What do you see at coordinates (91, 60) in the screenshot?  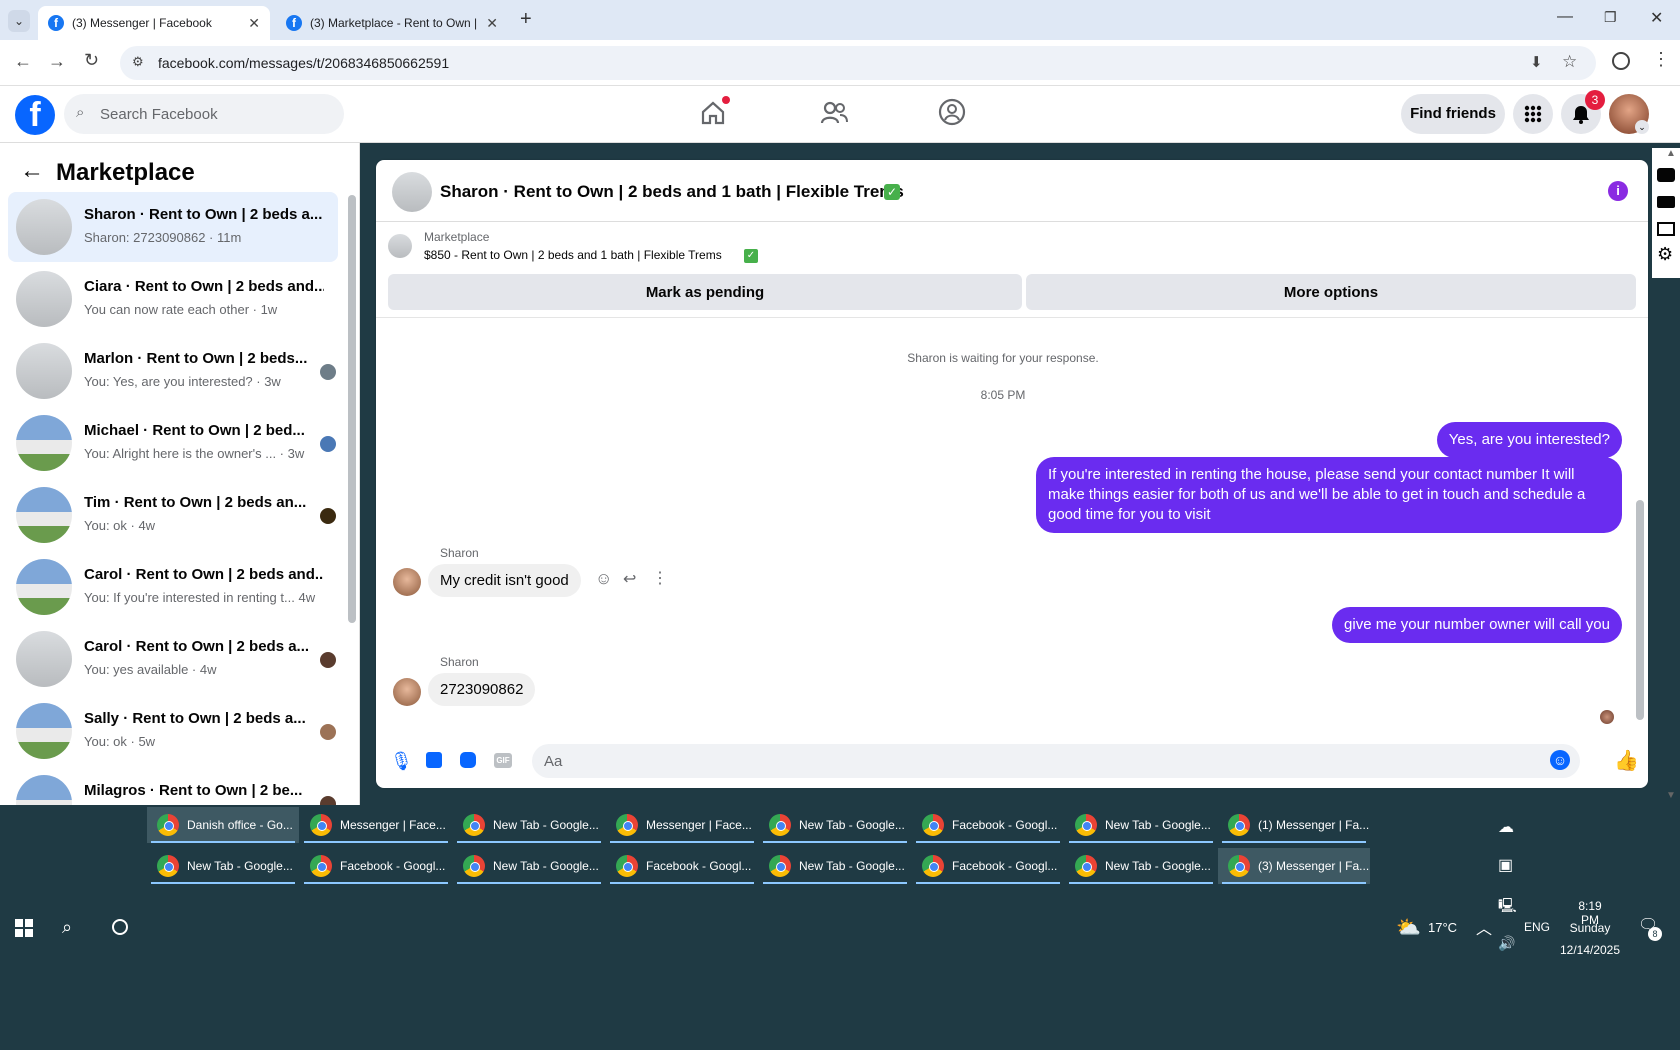 I see `reload-icon: ↻` at bounding box center [91, 60].